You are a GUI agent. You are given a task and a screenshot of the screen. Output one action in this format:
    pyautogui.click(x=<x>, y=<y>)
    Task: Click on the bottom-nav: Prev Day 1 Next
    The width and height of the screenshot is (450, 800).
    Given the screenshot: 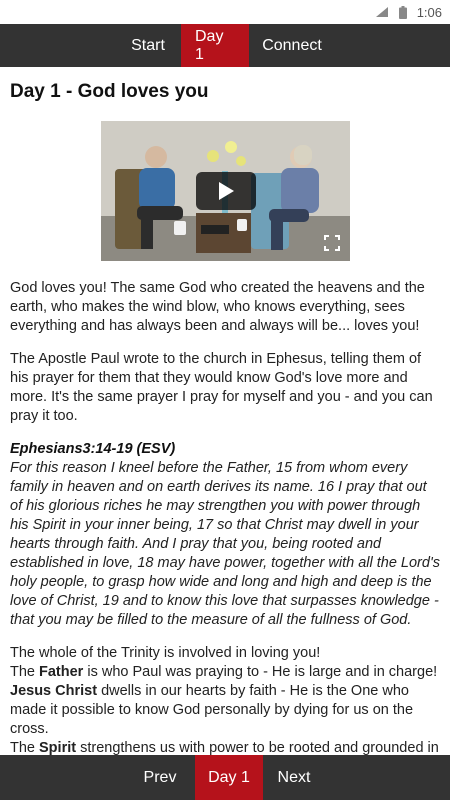 What is the action you would take?
    pyautogui.click(x=225, y=777)
    